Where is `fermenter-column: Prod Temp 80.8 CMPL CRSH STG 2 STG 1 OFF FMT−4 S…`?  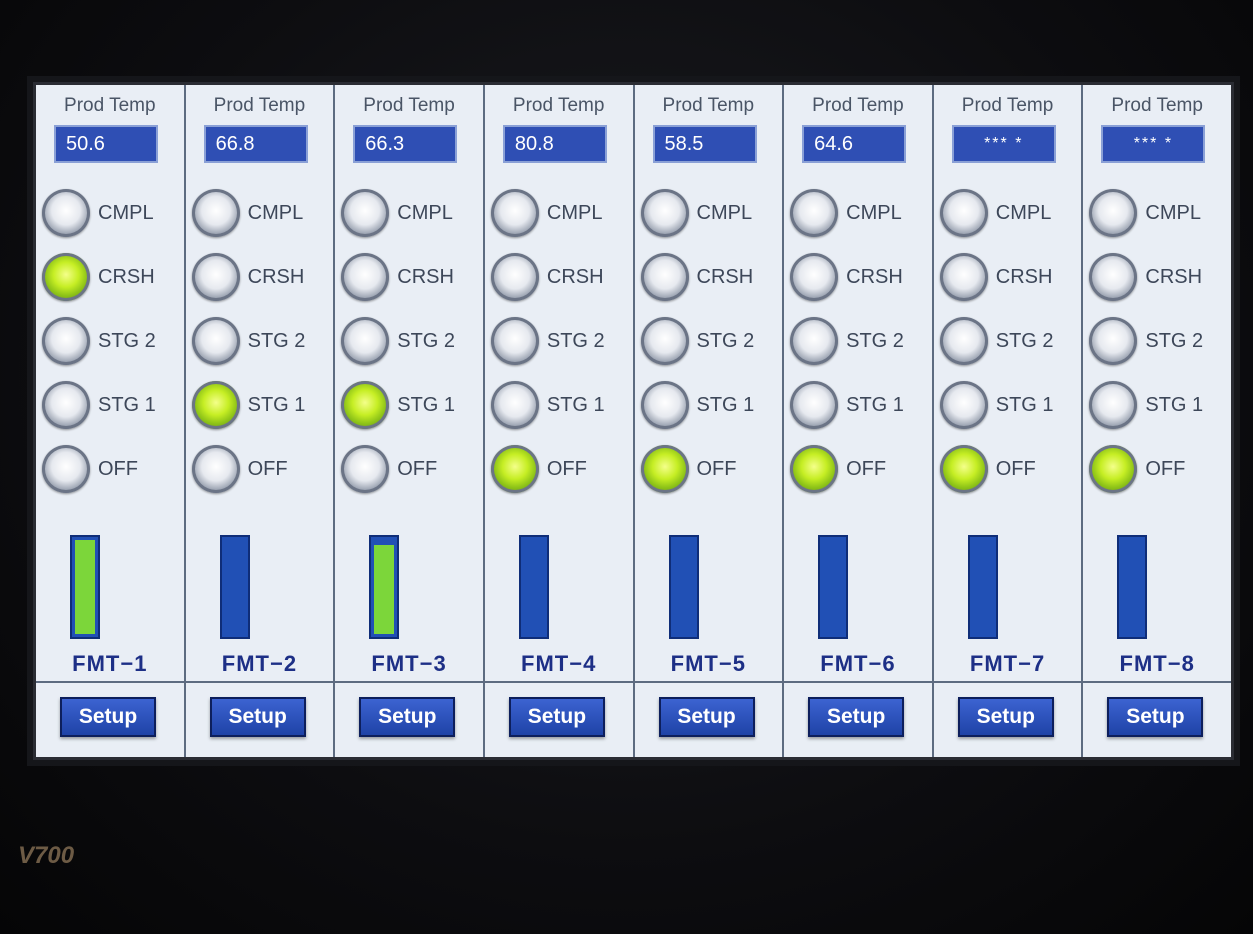 fermenter-column: Prod Temp 80.8 CMPL CRSH STG 2 STG 1 OFF FMT−4 S… is located at coordinates (559, 421).